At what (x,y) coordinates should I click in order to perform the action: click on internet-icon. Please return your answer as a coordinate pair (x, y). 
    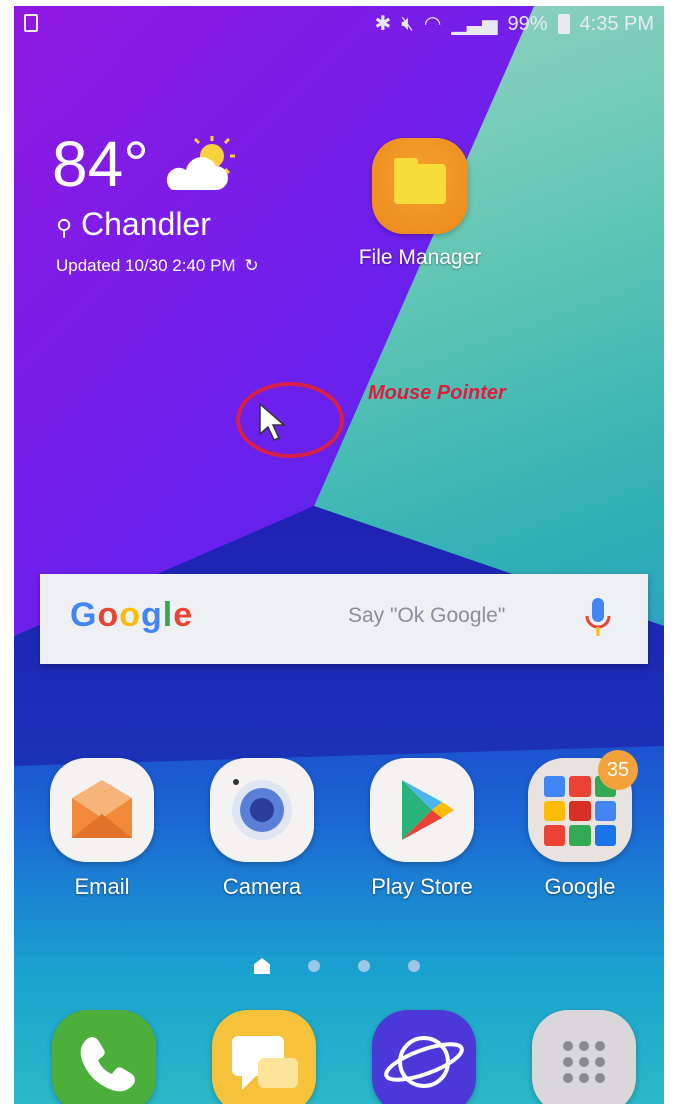
    Looking at the image, I should click on (424, 1057).